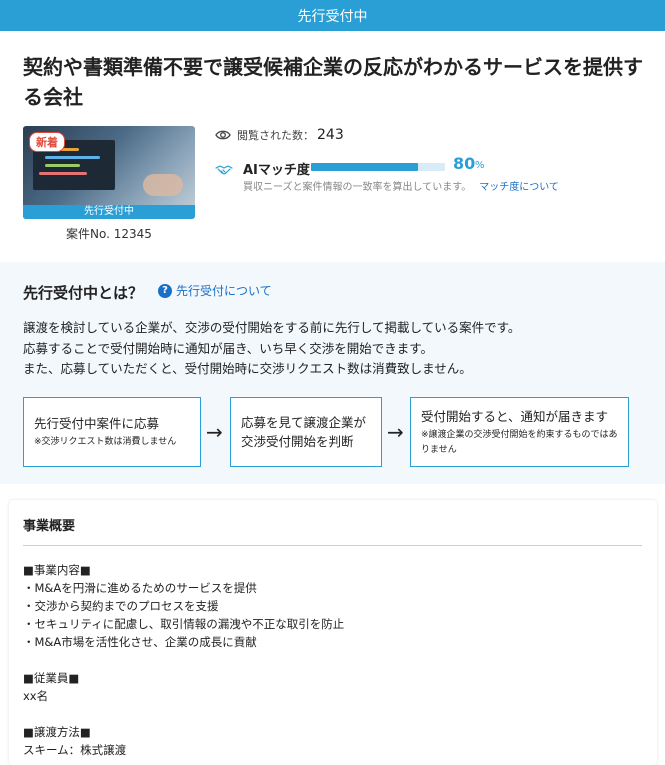 Image resolution: width=665 pixels, height=765 pixels. I want to click on step-note-text: ※交渉リクエスト数は消費しません, so click(105, 442).